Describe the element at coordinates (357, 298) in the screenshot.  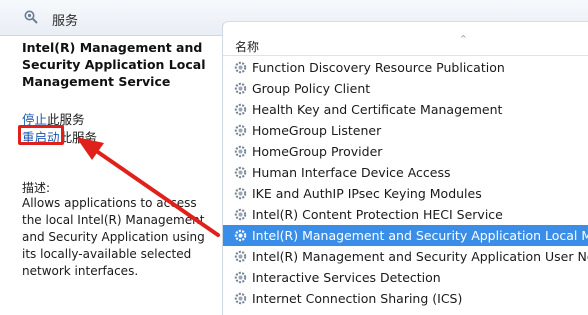
I see `service-name: Internet Connection Sharing (ICS)` at that location.